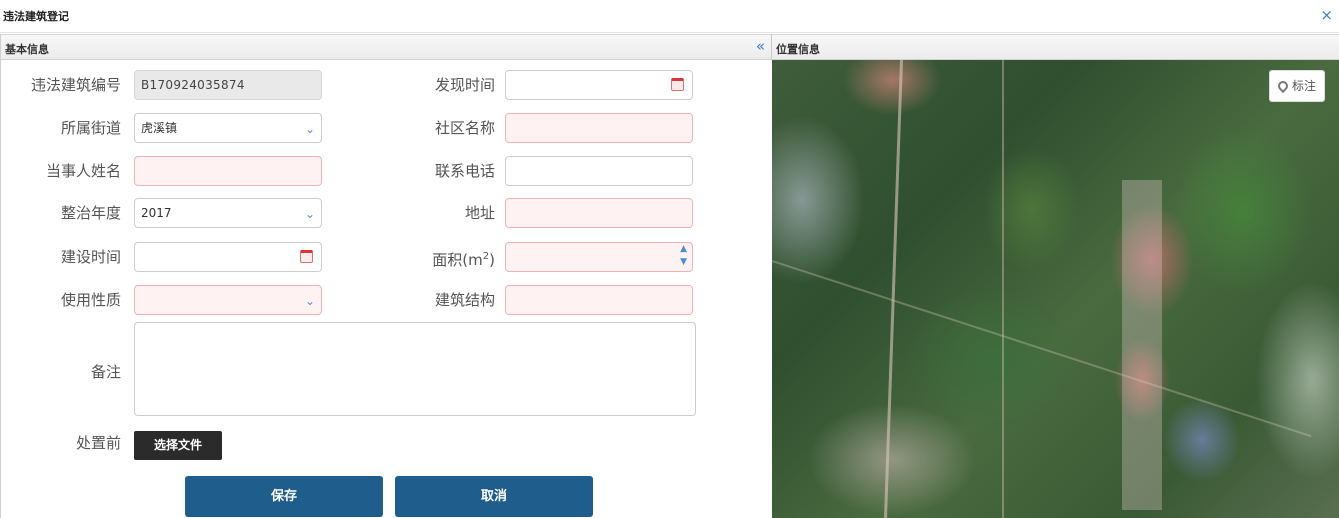 The image size is (1339, 518). Describe the element at coordinates (98, 443) in the screenshot. I see `before-label: 处置前` at that location.